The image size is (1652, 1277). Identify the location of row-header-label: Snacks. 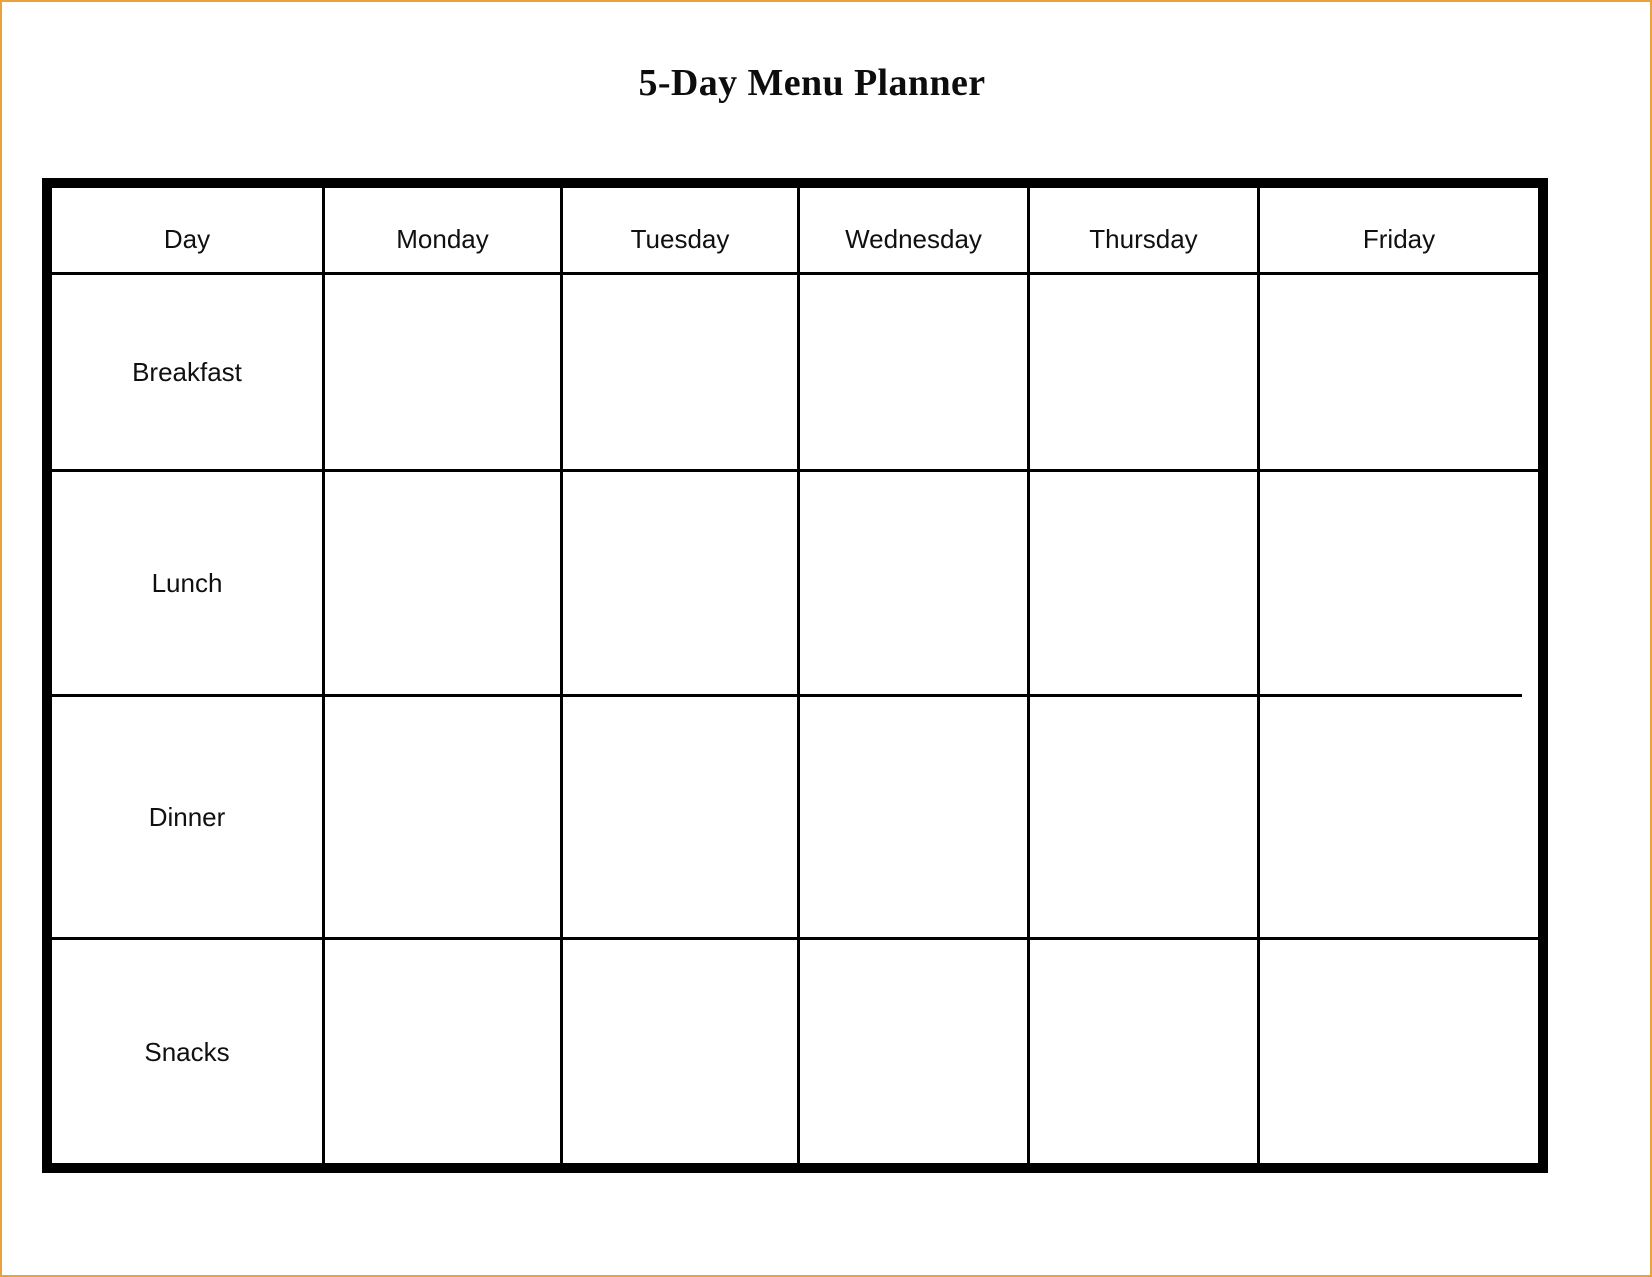
(187, 1051).